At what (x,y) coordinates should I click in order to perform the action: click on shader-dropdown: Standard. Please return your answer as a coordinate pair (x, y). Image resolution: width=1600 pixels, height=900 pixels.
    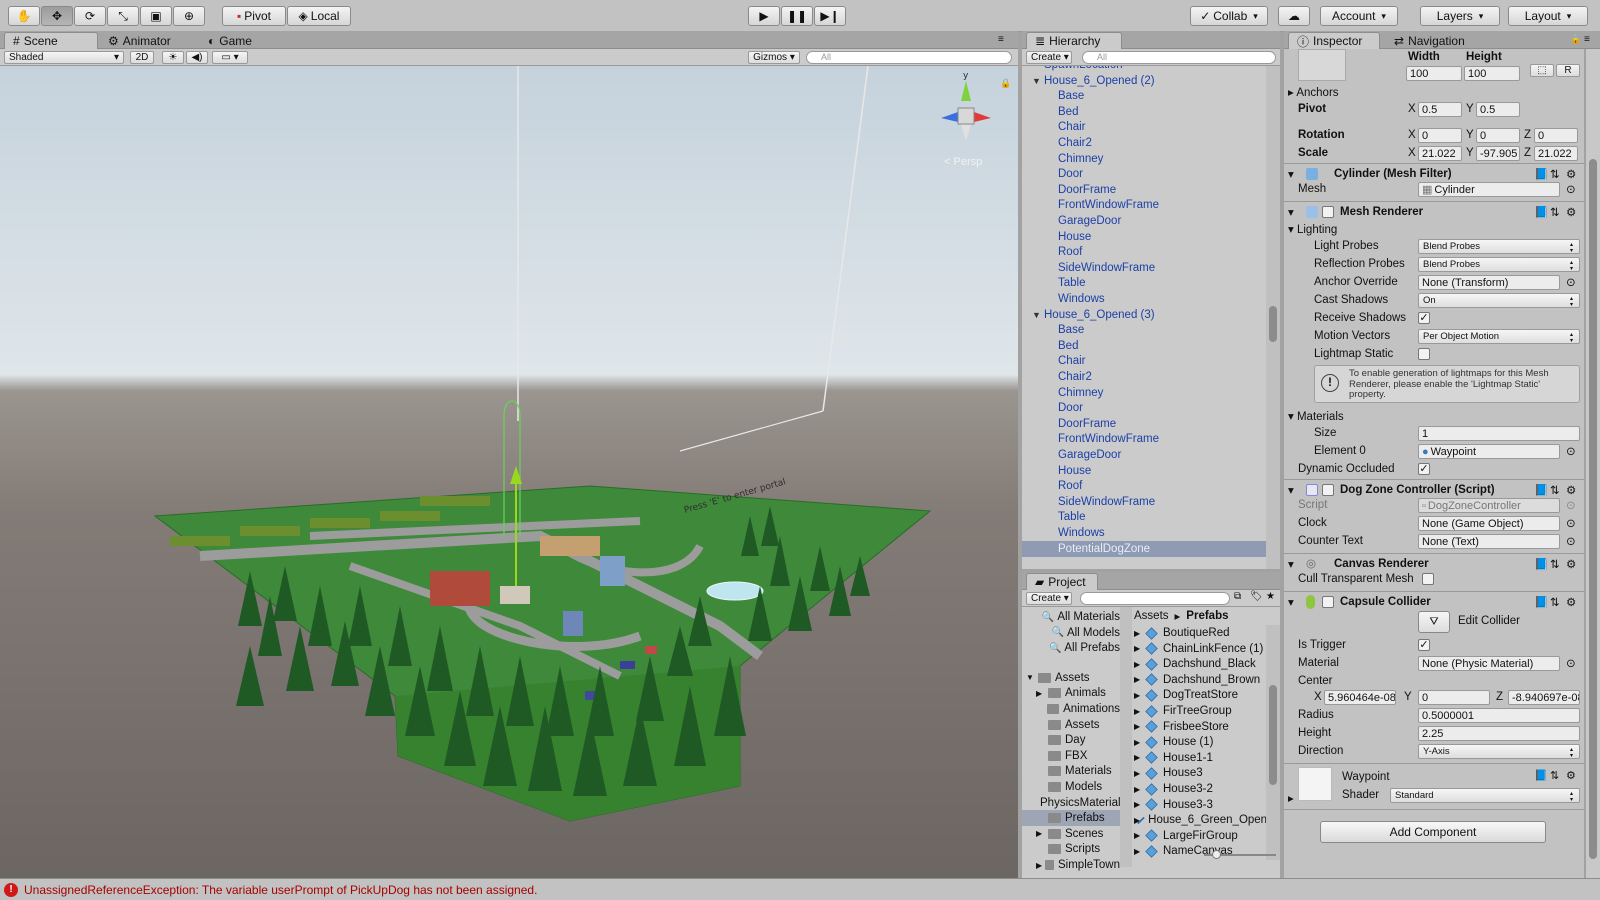
    Looking at the image, I should click on (1485, 795).